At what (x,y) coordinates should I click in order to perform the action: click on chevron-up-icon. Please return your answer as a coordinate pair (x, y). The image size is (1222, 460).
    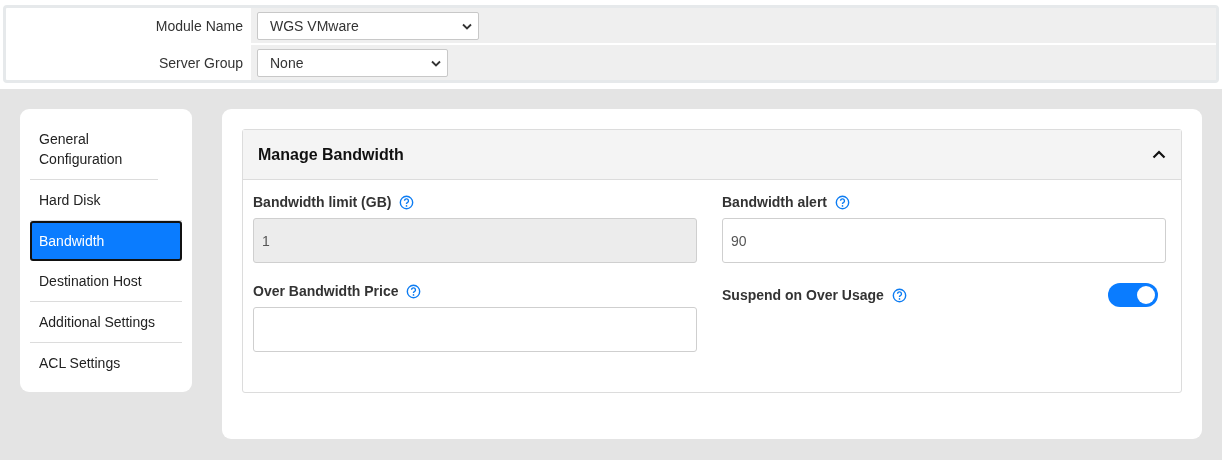
    Looking at the image, I should click on (1159, 154).